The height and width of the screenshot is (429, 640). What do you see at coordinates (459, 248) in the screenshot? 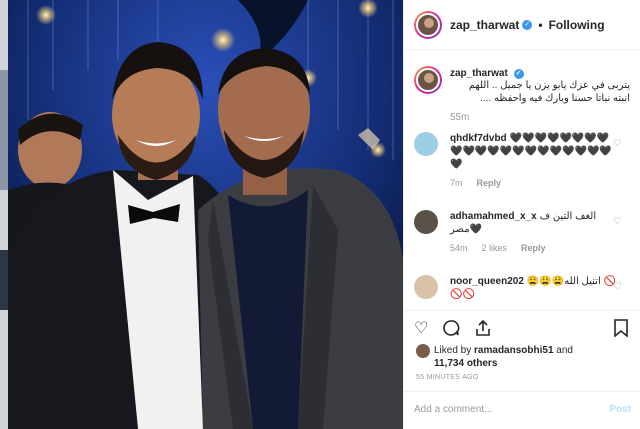
I see `comment-time: 54m` at bounding box center [459, 248].